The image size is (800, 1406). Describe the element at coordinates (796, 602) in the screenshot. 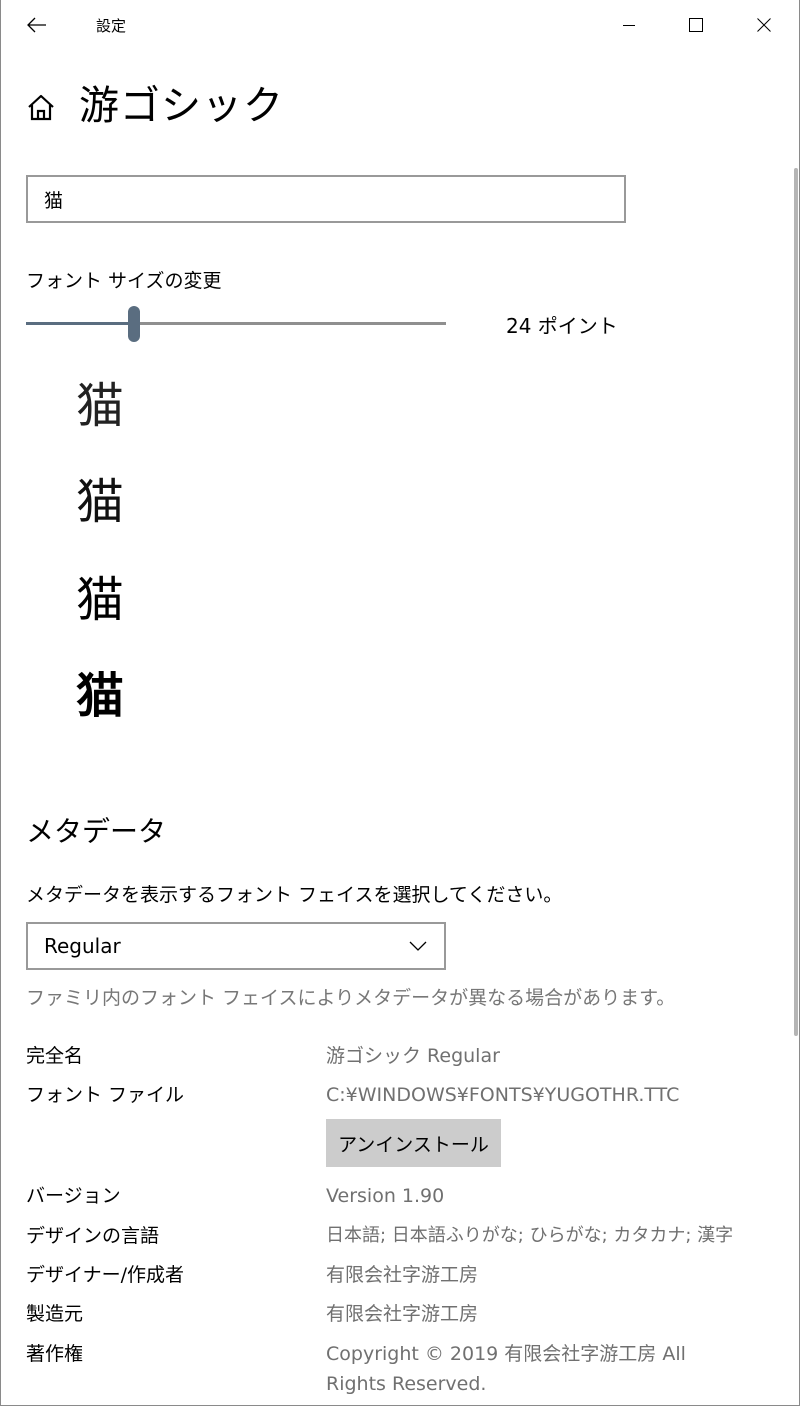

I see `vertical-scrollbar` at that location.